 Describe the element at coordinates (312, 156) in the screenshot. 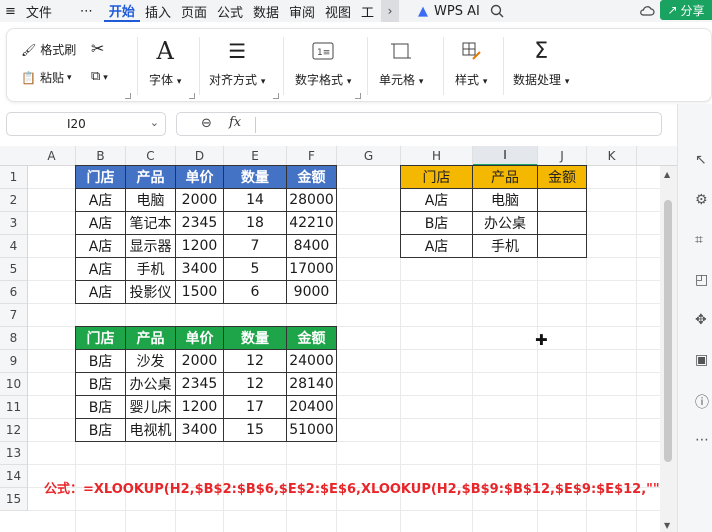

I see `column-header-f: F` at that location.